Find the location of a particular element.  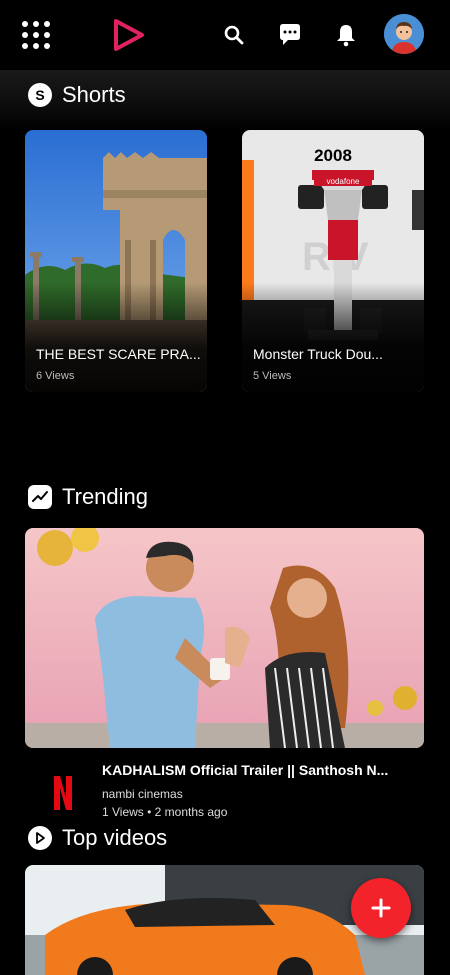

plus-icon is located at coordinates (381, 908).